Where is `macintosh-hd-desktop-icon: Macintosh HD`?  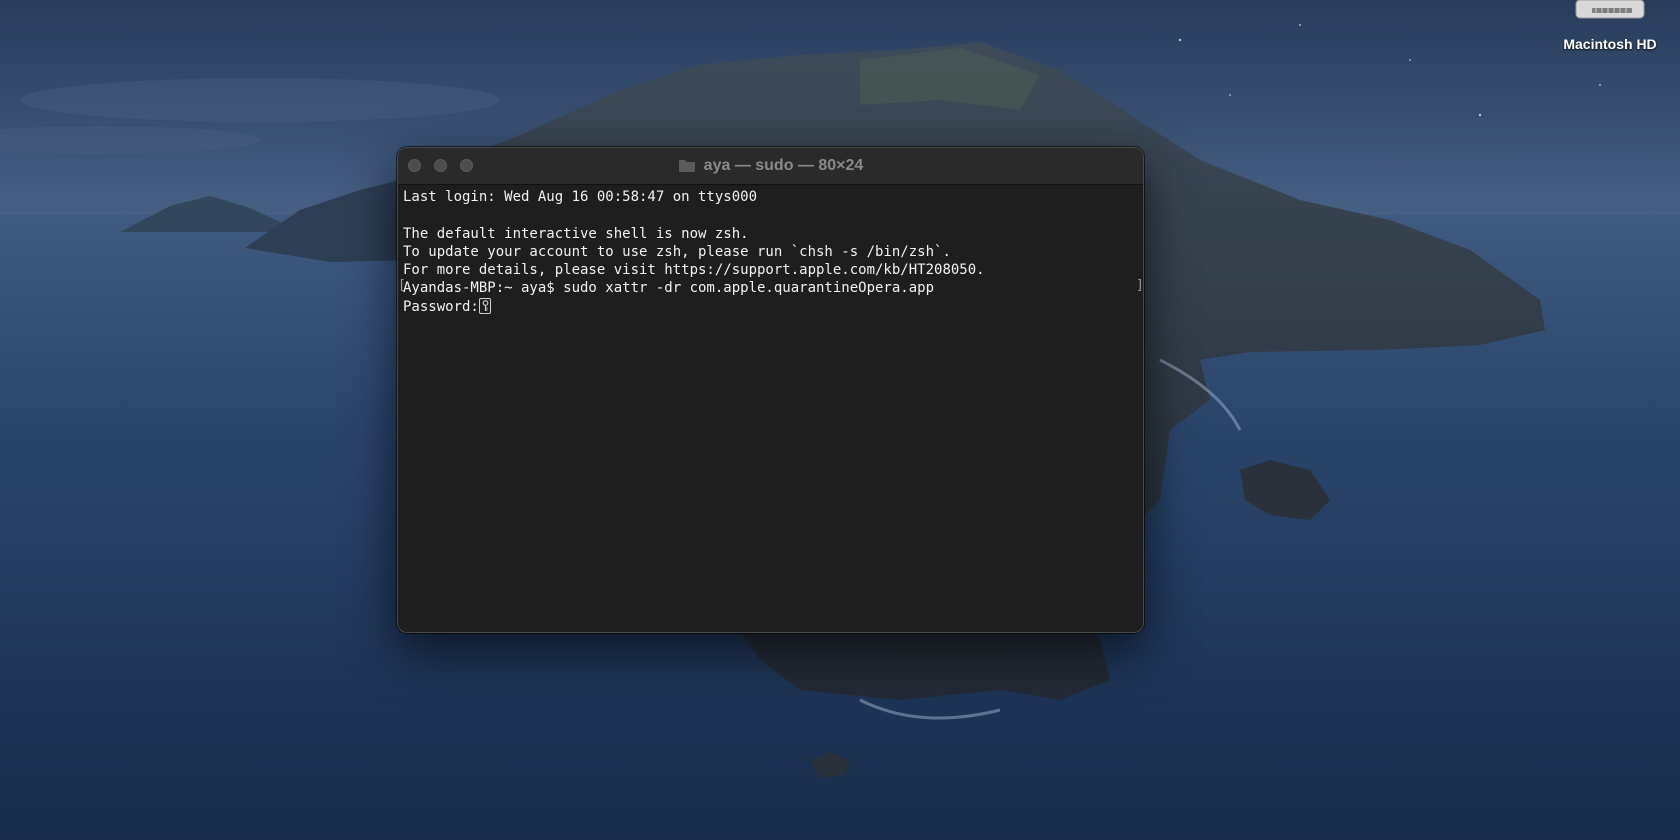
macintosh-hd-desktop-icon: Macintosh HD is located at coordinates (1605, 30).